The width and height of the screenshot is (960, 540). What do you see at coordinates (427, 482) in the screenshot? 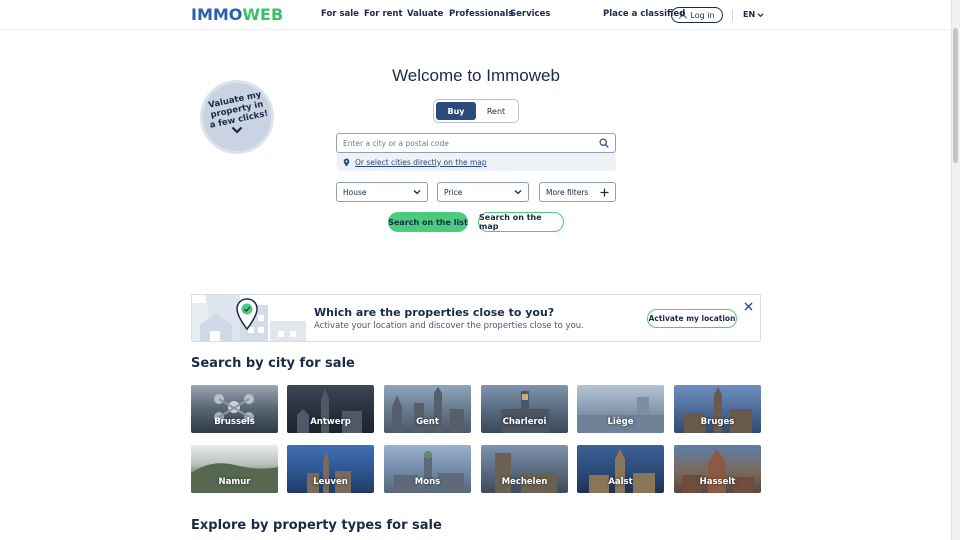
I see `city-label: Mons` at bounding box center [427, 482].